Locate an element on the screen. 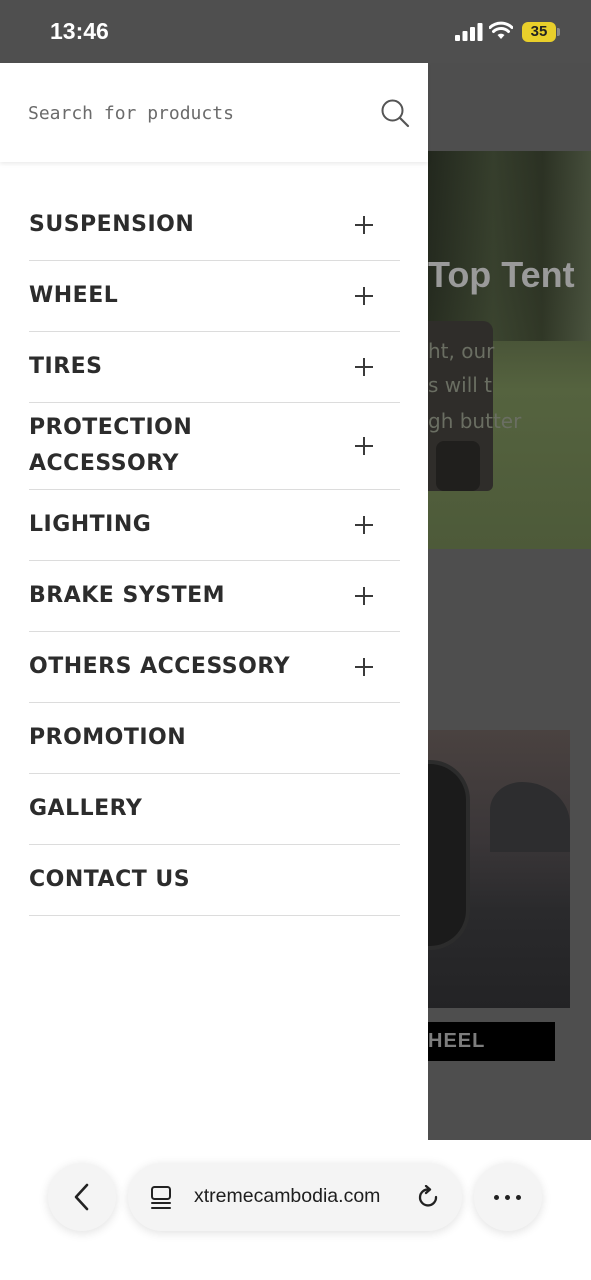 This screenshot has height=1280, width=591. menu-item-label: SUSPENSION is located at coordinates (112, 224).